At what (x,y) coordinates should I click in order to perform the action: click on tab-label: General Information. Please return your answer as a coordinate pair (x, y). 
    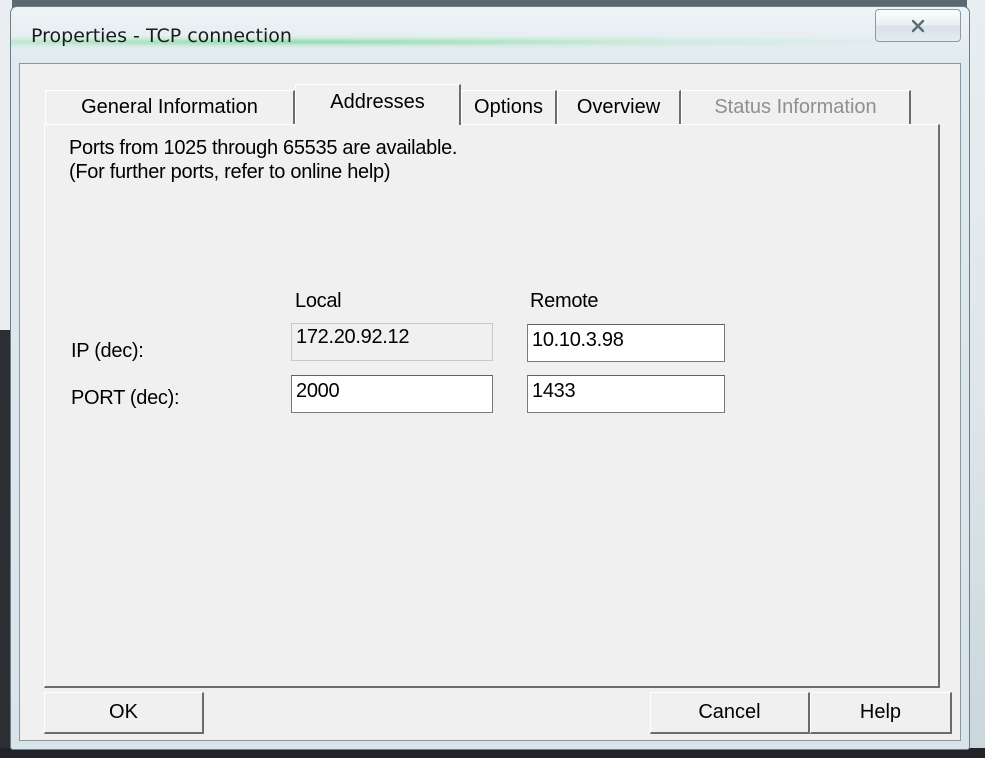
    Looking at the image, I should click on (169, 107).